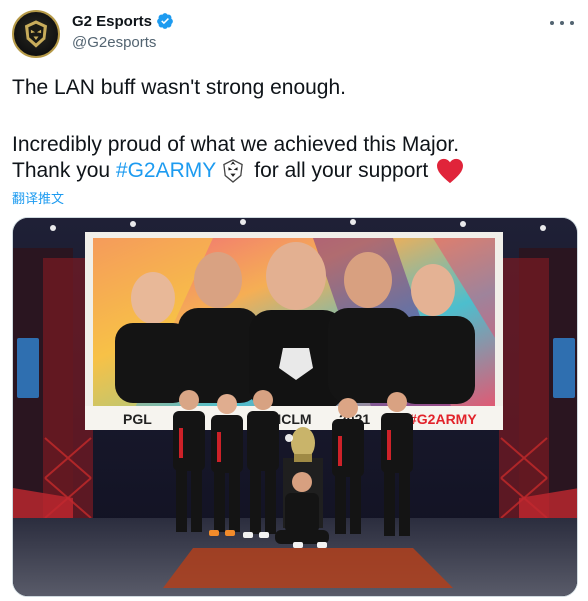 This screenshot has height=601, width=588. Describe the element at coordinates (112, 21) in the screenshot. I see `author-display-name: G2 Esports` at that location.